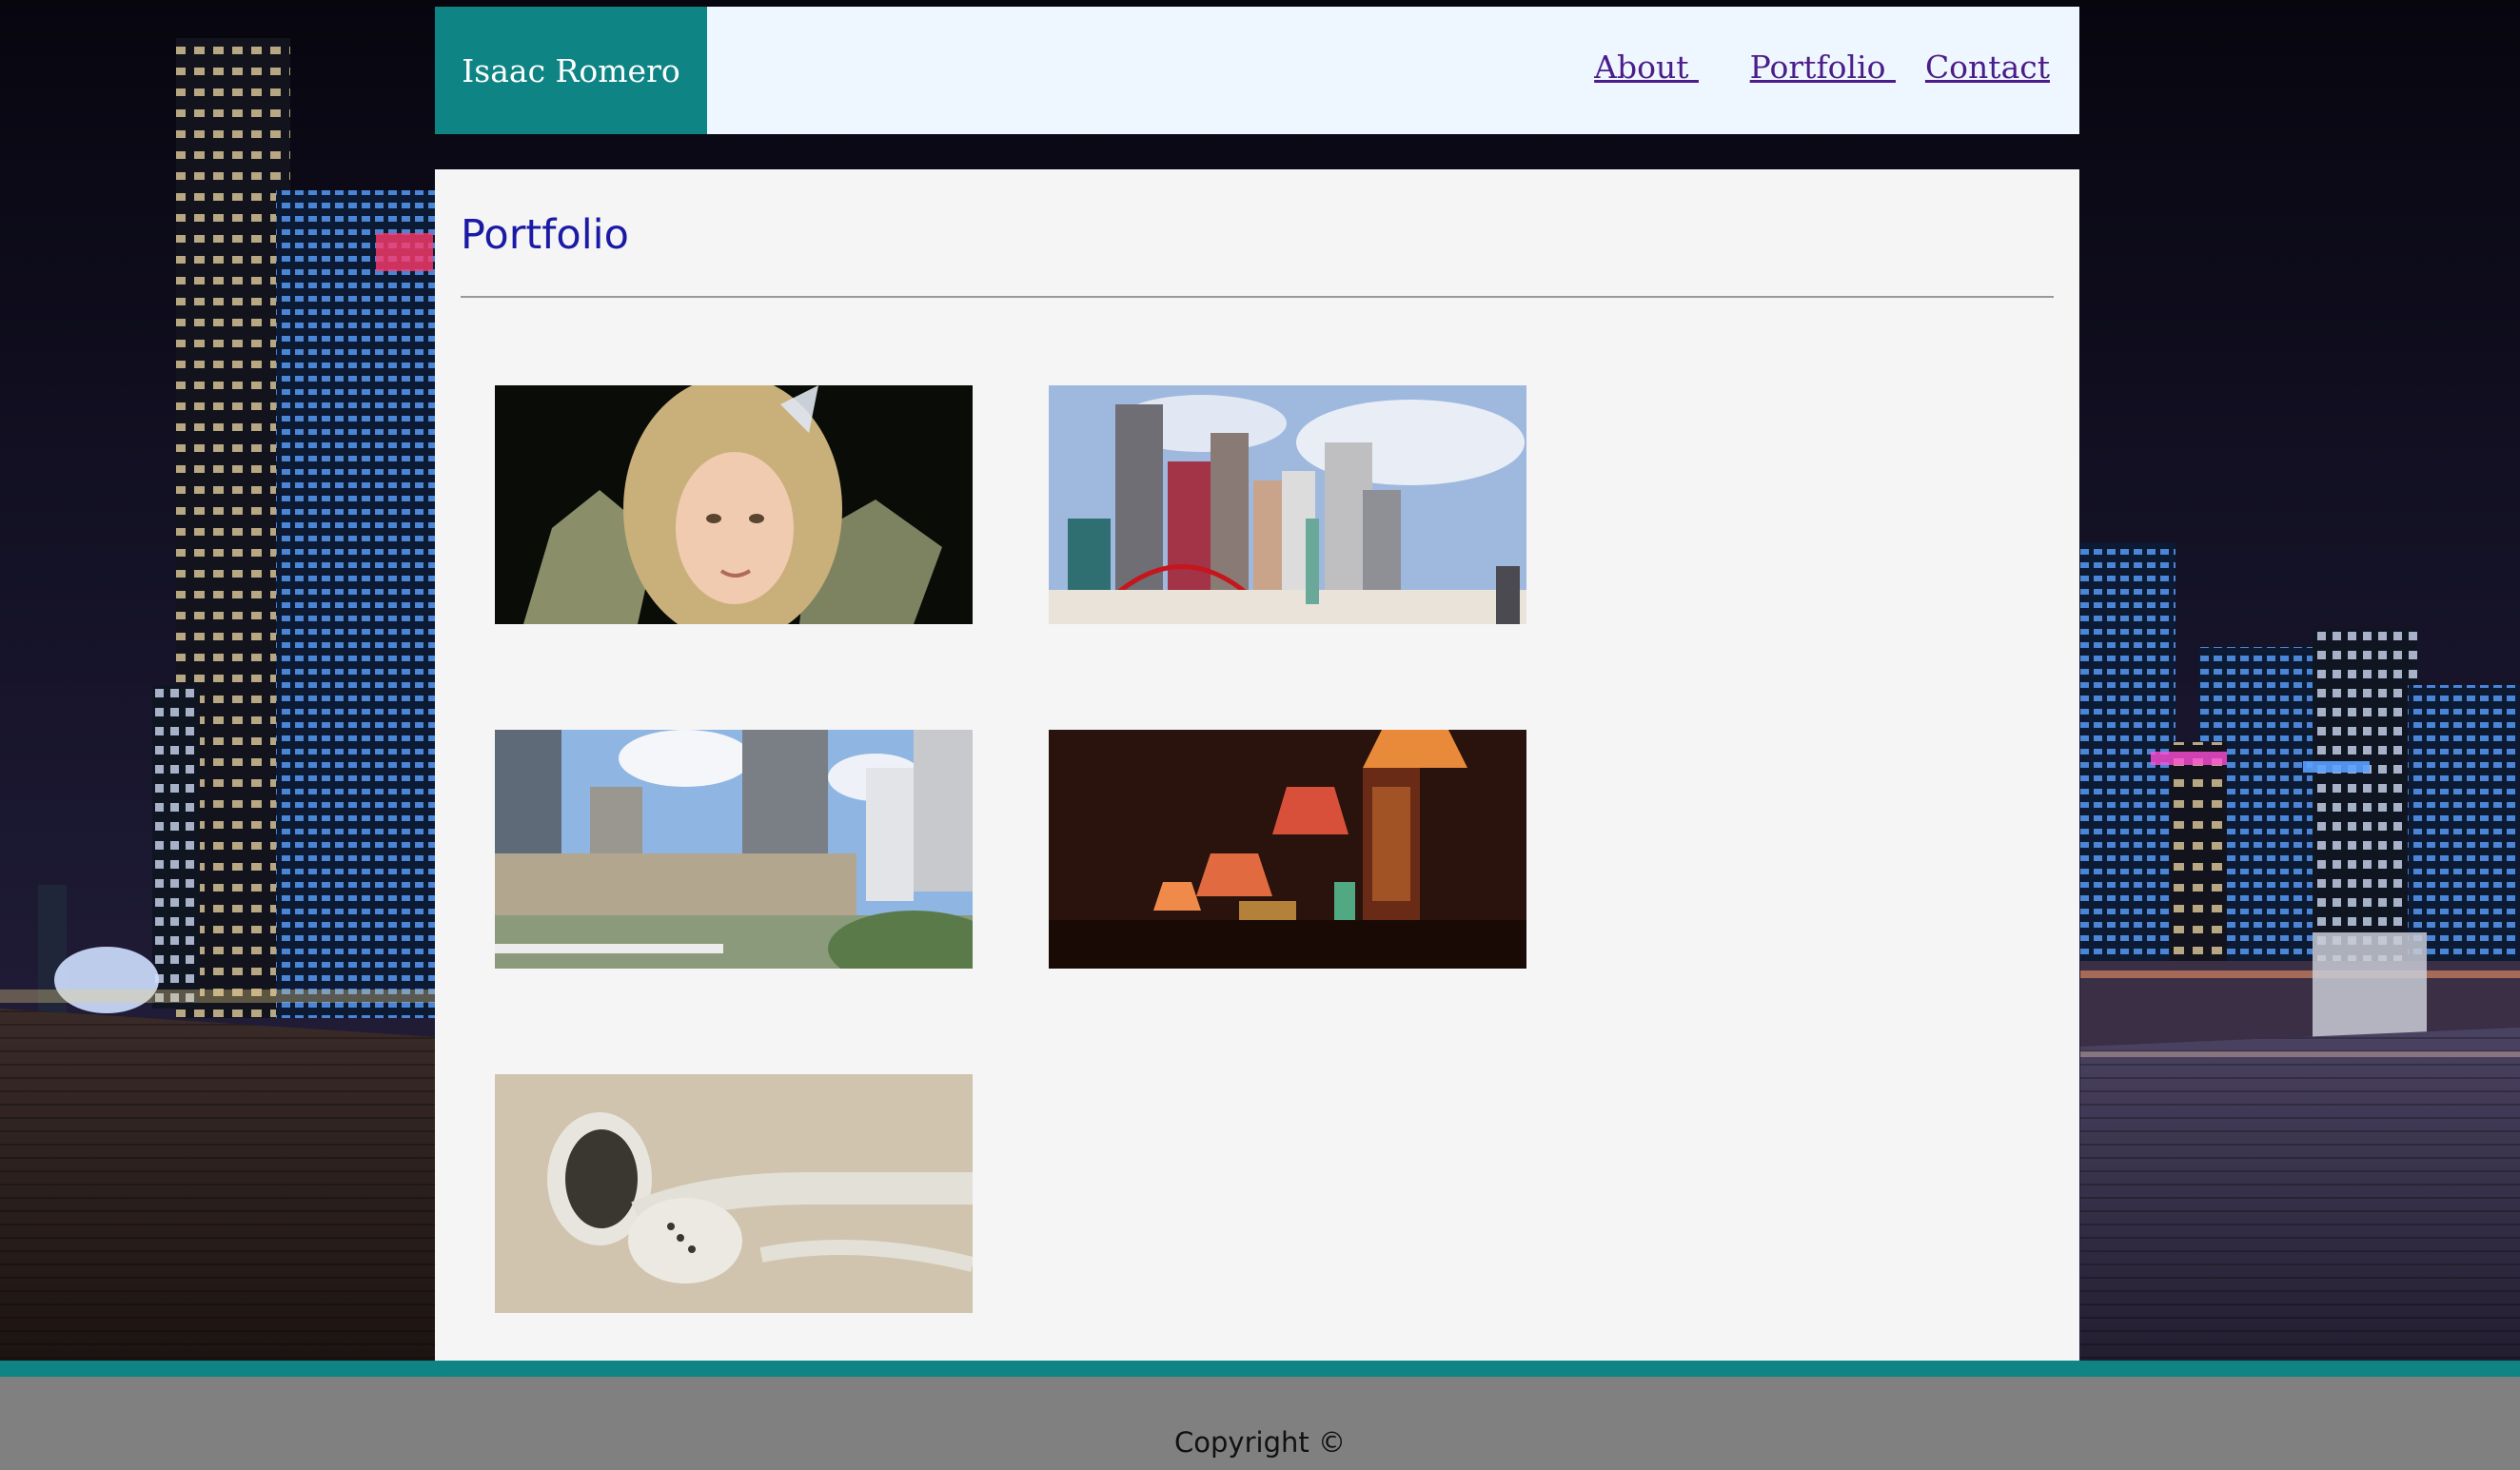 Image resolution: width=2520 pixels, height=1470 pixels. What do you see at coordinates (1287, 504) in the screenshot?
I see `gallery-image-new-york-new-york-skyline` at bounding box center [1287, 504].